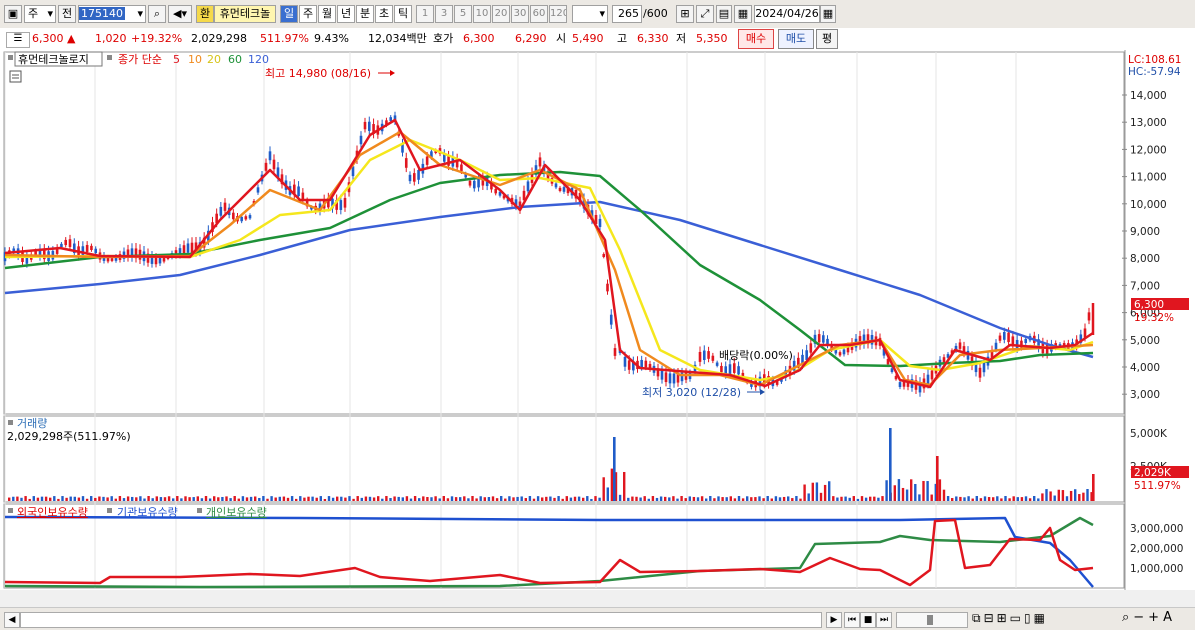  What do you see at coordinates (482, 14) in the screenshot?
I see `interval-tab: 10` at bounding box center [482, 14].